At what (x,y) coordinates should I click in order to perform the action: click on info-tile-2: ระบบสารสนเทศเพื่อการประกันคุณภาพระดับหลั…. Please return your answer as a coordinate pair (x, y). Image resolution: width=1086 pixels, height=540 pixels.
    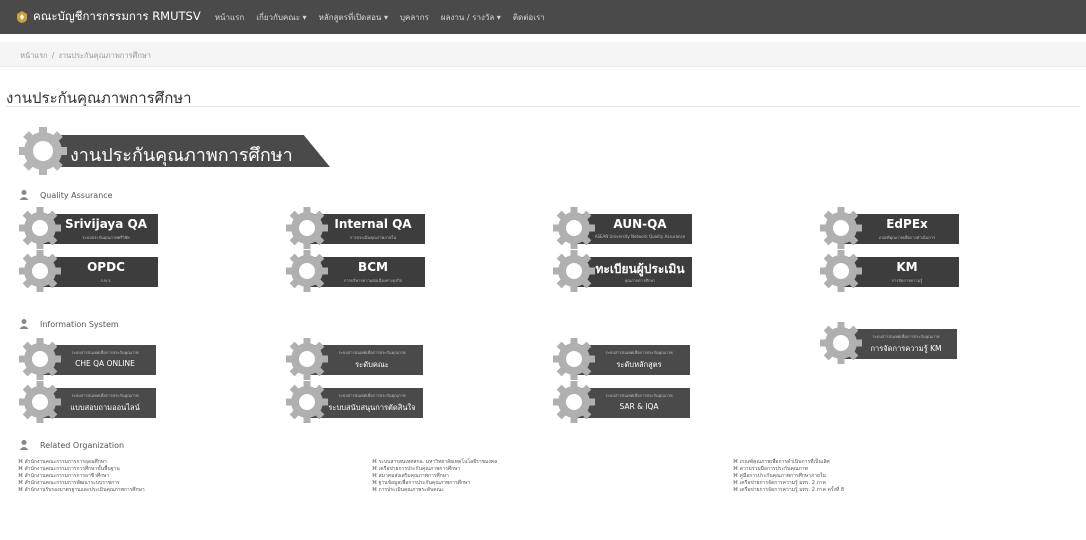
    Looking at the image, I should click on (622, 359).